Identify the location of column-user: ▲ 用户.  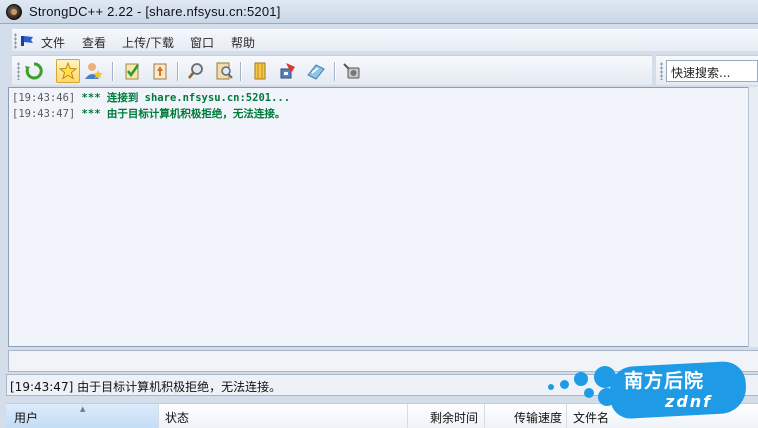
(82, 416).